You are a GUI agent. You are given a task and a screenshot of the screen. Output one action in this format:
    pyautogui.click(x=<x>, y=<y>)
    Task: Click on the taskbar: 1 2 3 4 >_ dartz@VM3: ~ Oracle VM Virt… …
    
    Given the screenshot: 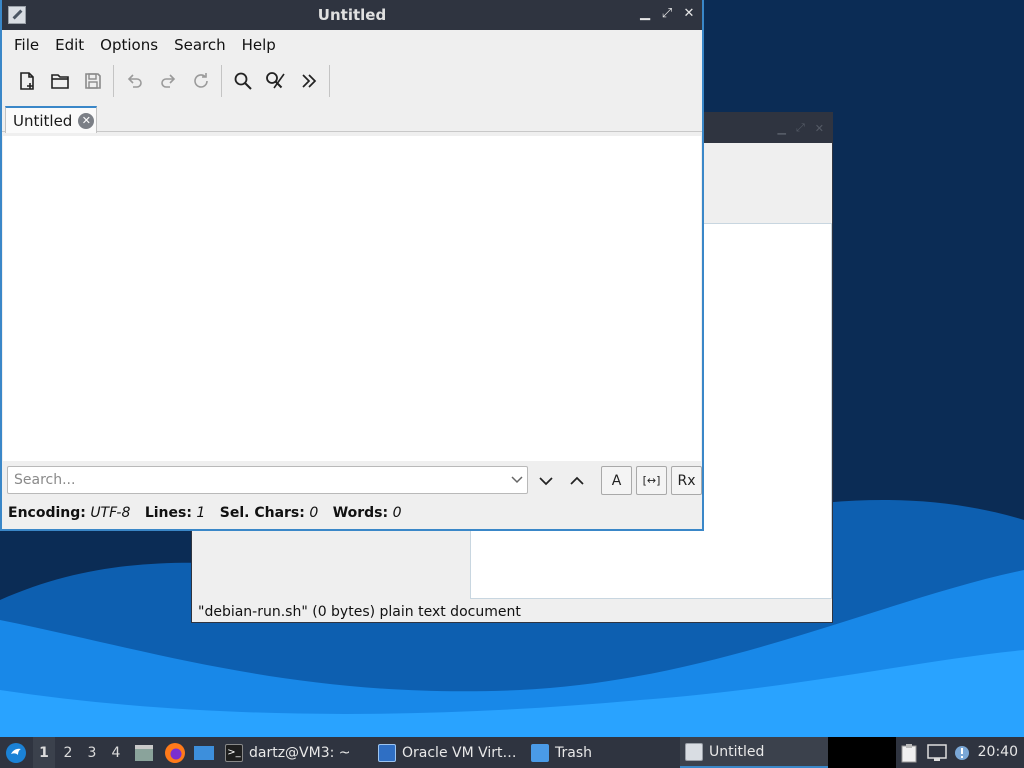 What is the action you would take?
    pyautogui.click(x=512, y=752)
    